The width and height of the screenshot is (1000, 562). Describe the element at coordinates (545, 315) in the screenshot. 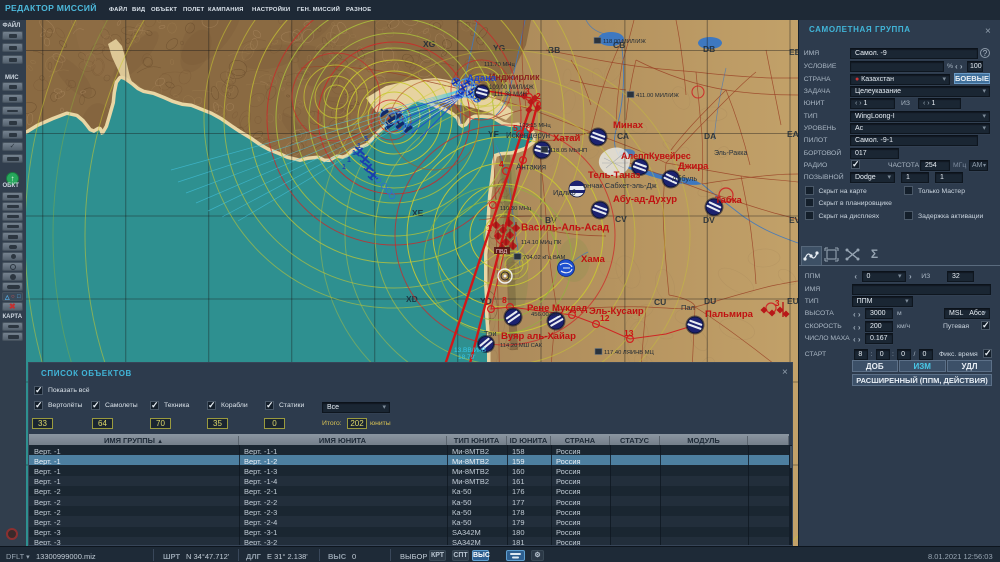

I see `svg-text: 456.00 kHz` at that location.